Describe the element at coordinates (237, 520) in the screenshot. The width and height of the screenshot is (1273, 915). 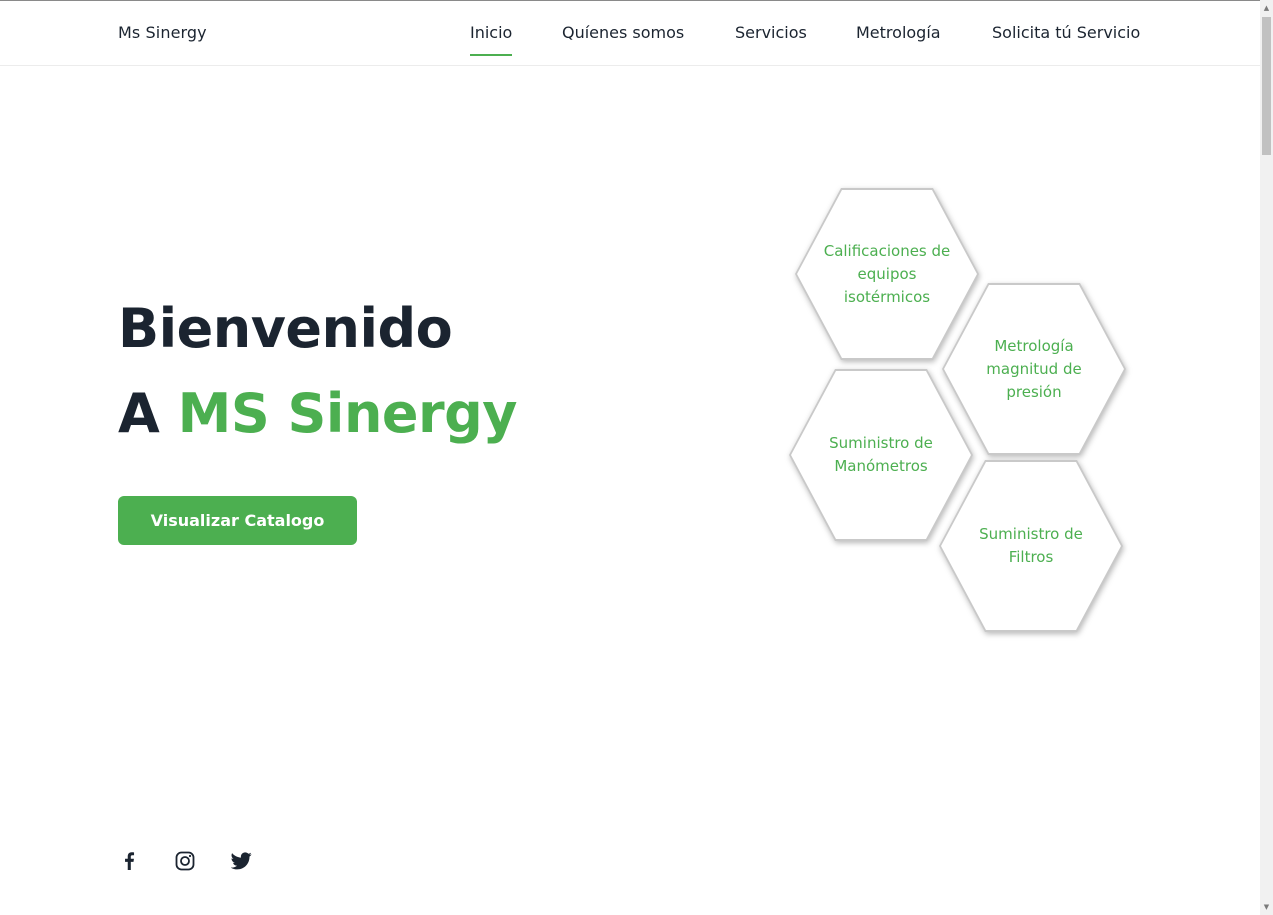
I see `view-catalog-button: Visualizar Catalogo` at that location.